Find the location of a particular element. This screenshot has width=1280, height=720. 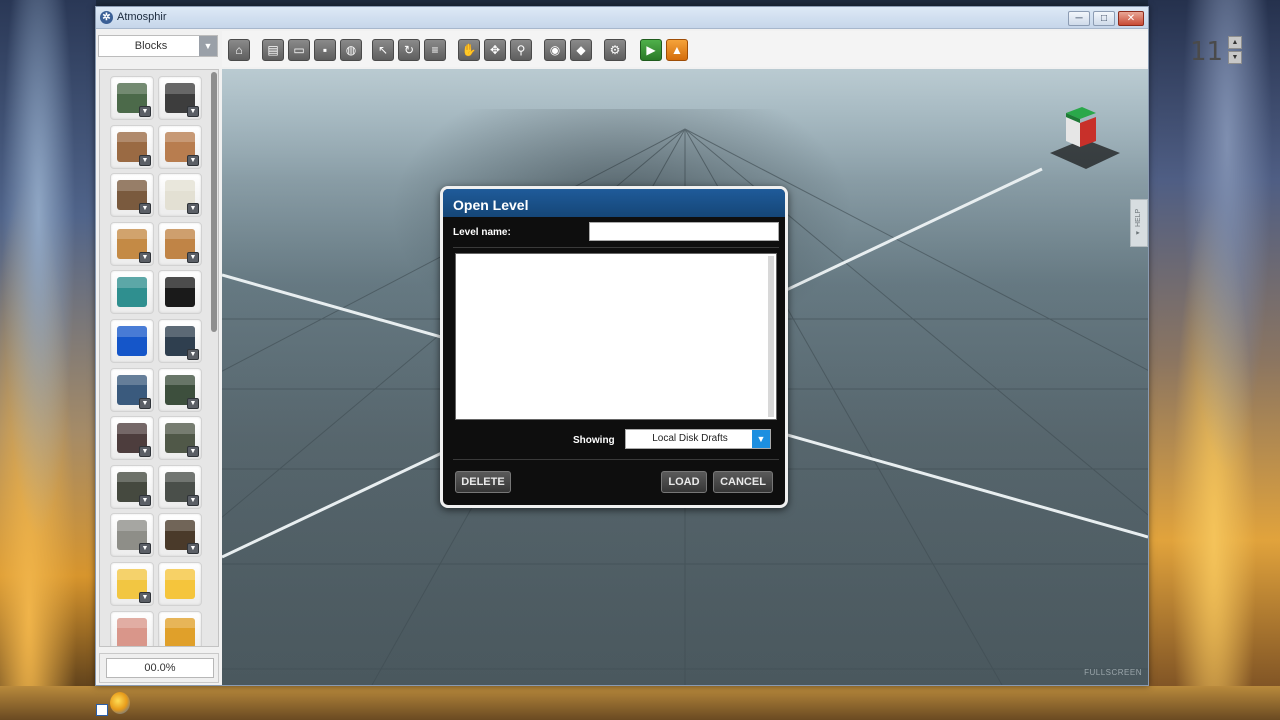

close-button: ✕ is located at coordinates (1131, 18).